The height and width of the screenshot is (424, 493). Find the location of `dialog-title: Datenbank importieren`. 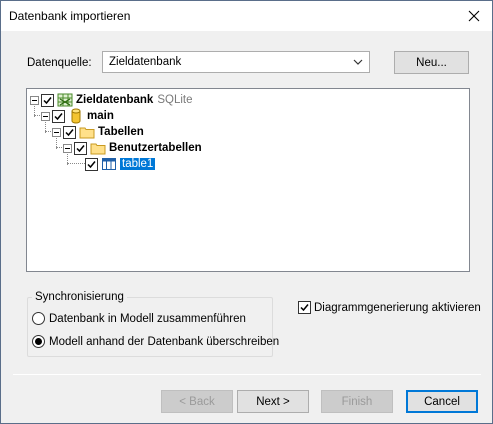

dialog-title: Datenbank importieren is located at coordinates (70, 16).